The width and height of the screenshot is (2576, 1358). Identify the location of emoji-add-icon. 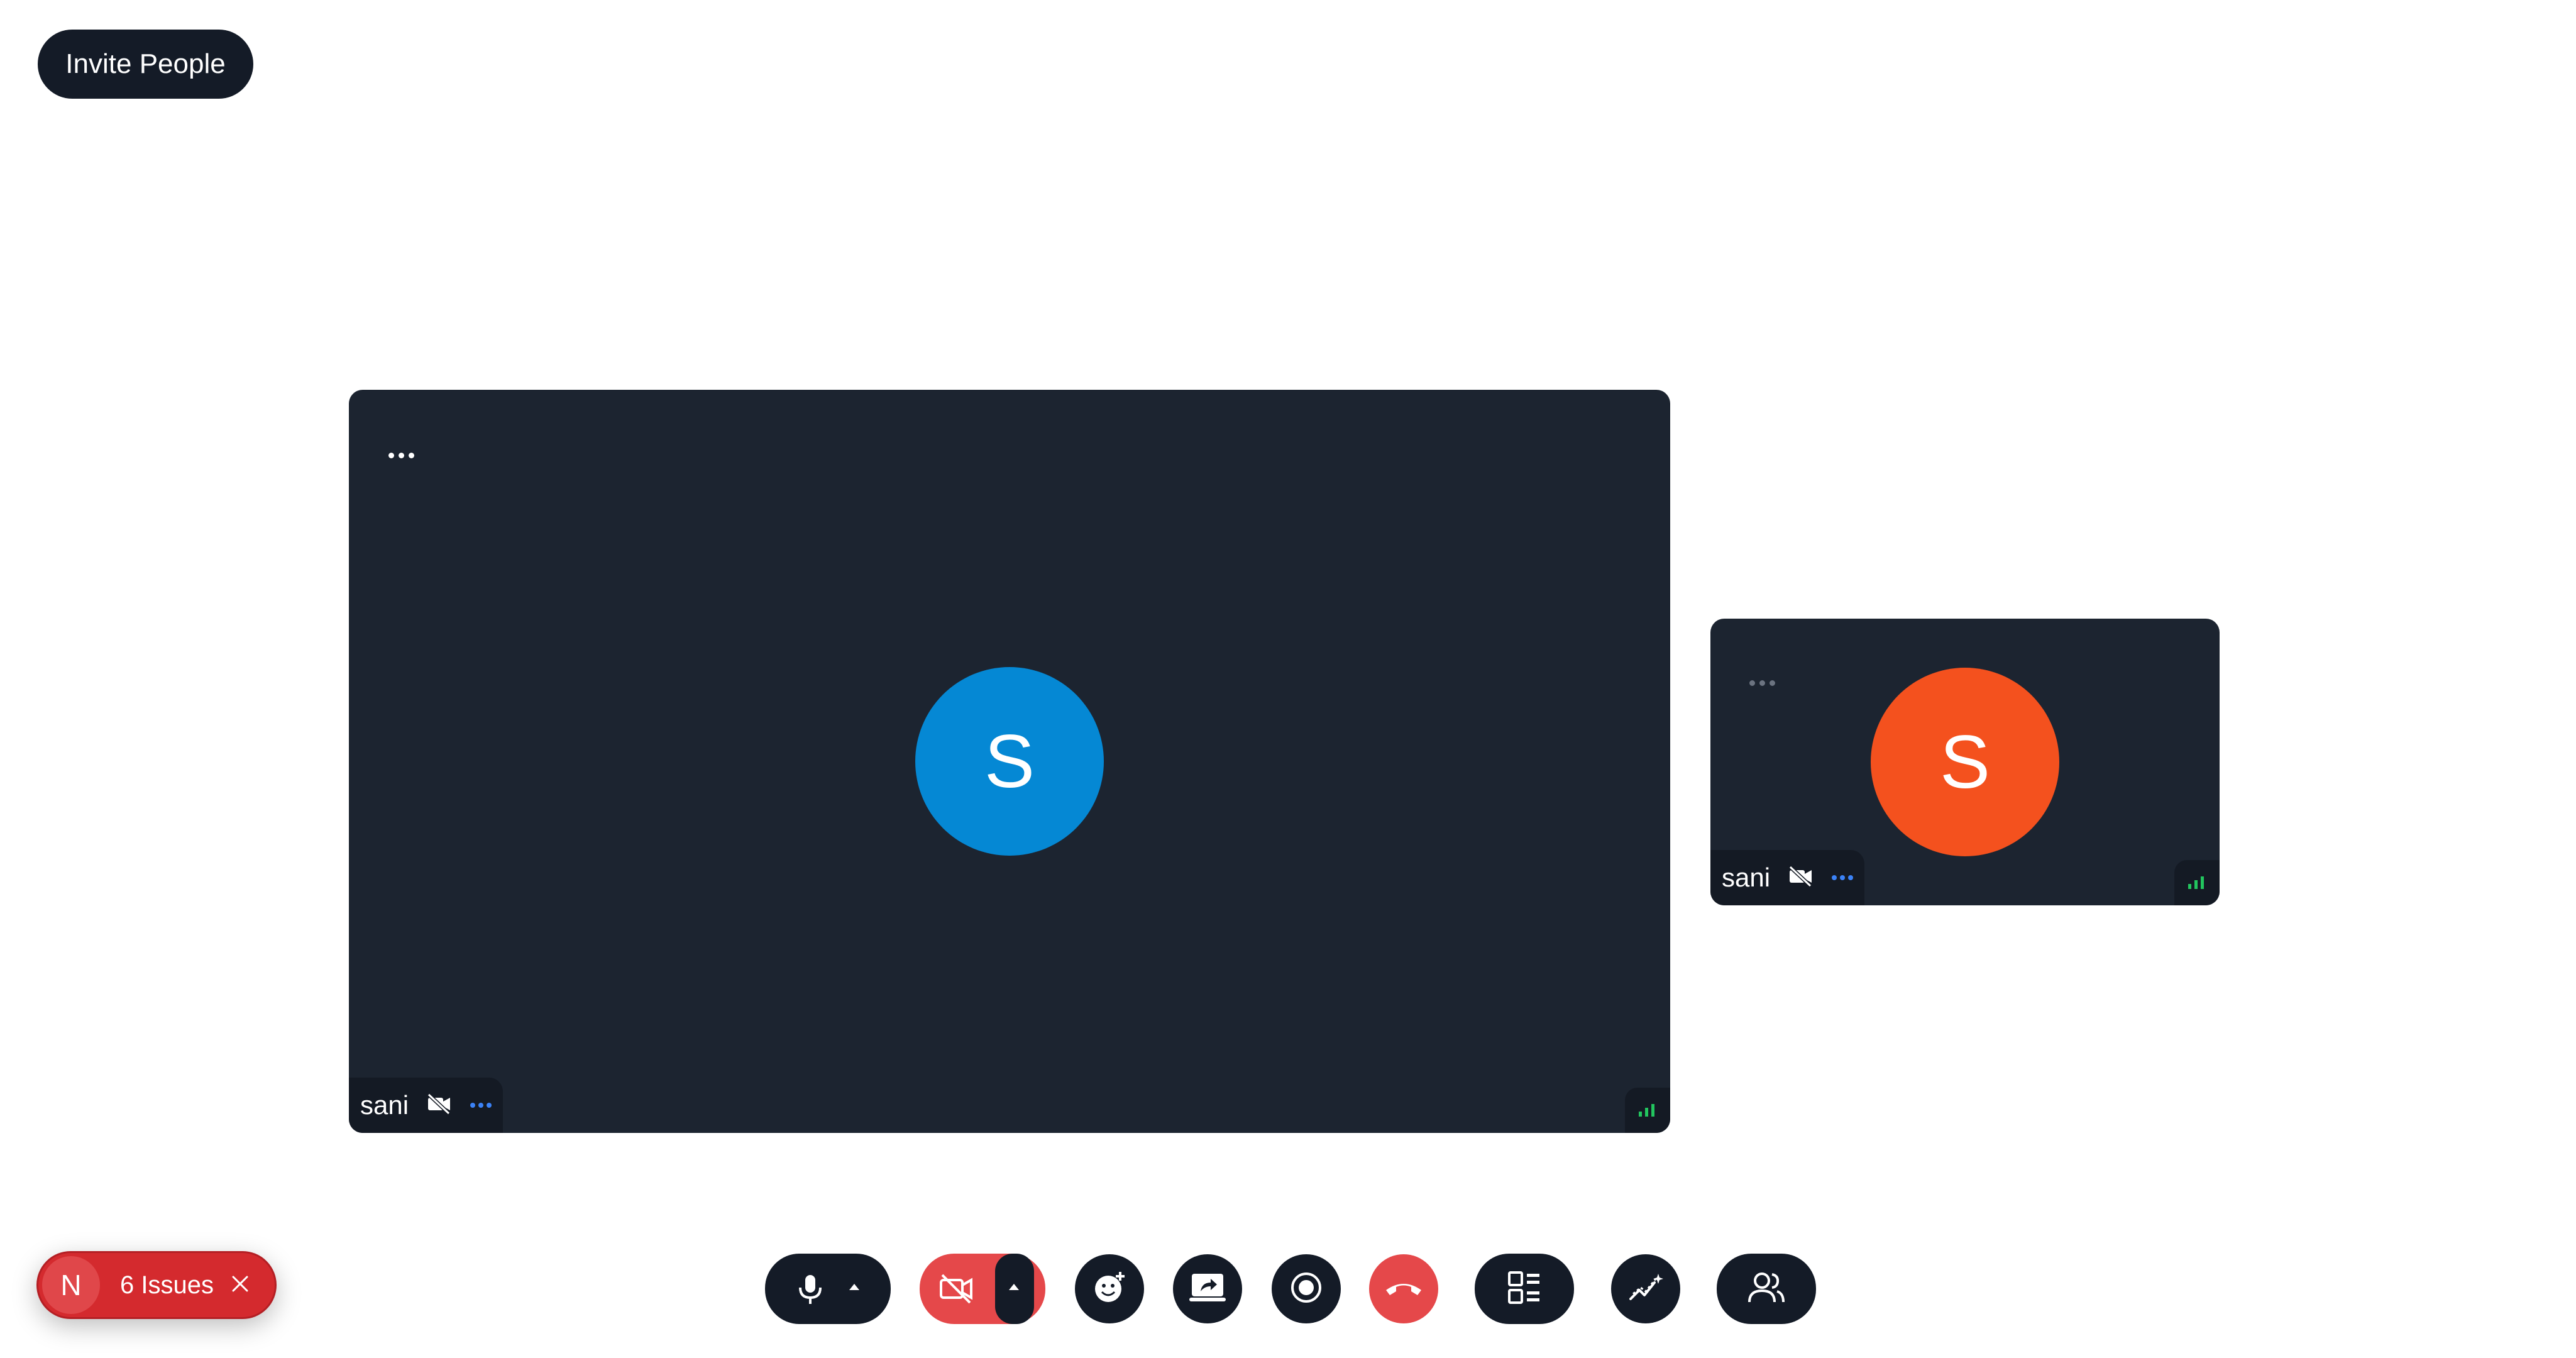
(1110, 1289).